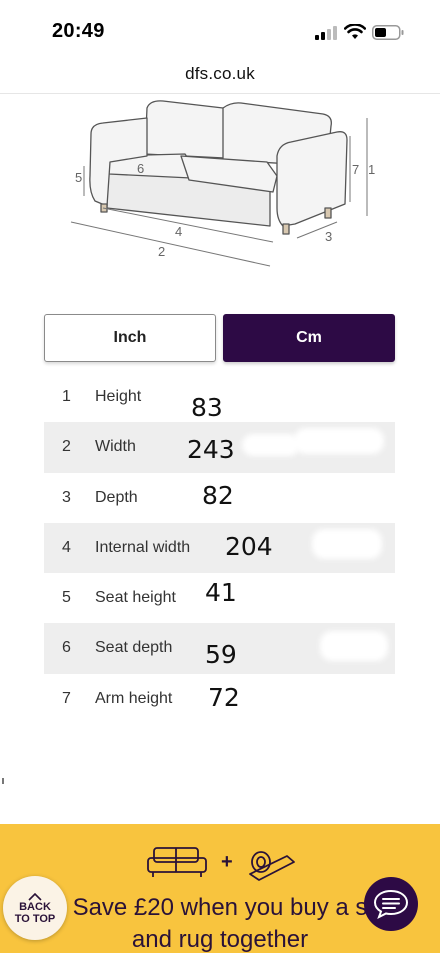 This screenshot has height=953, width=440. I want to click on sofa-dimensions-diagram: 1 2 3 4 5 6 7, so click(222, 183).